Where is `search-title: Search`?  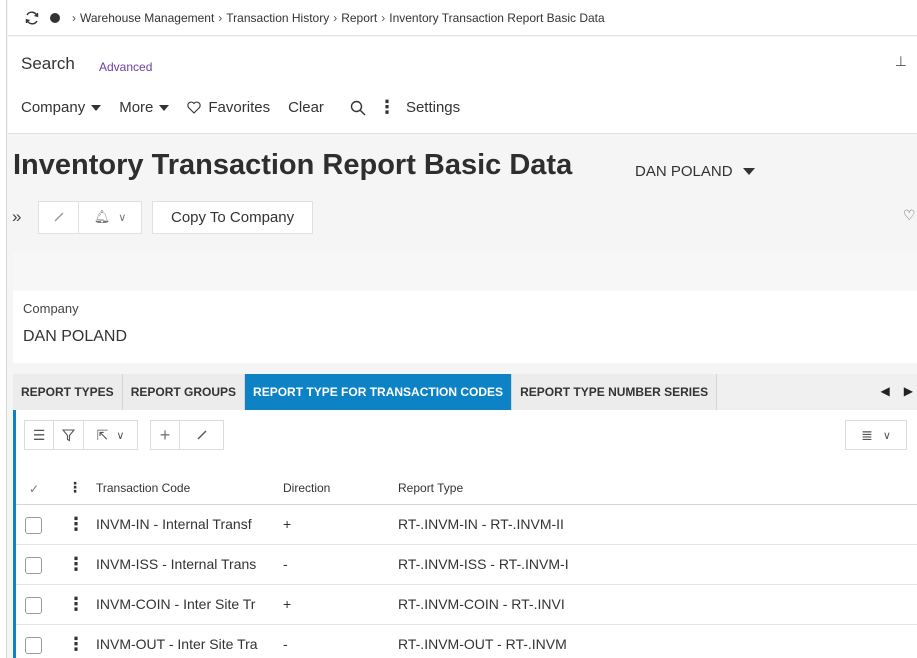 search-title: Search is located at coordinates (48, 63).